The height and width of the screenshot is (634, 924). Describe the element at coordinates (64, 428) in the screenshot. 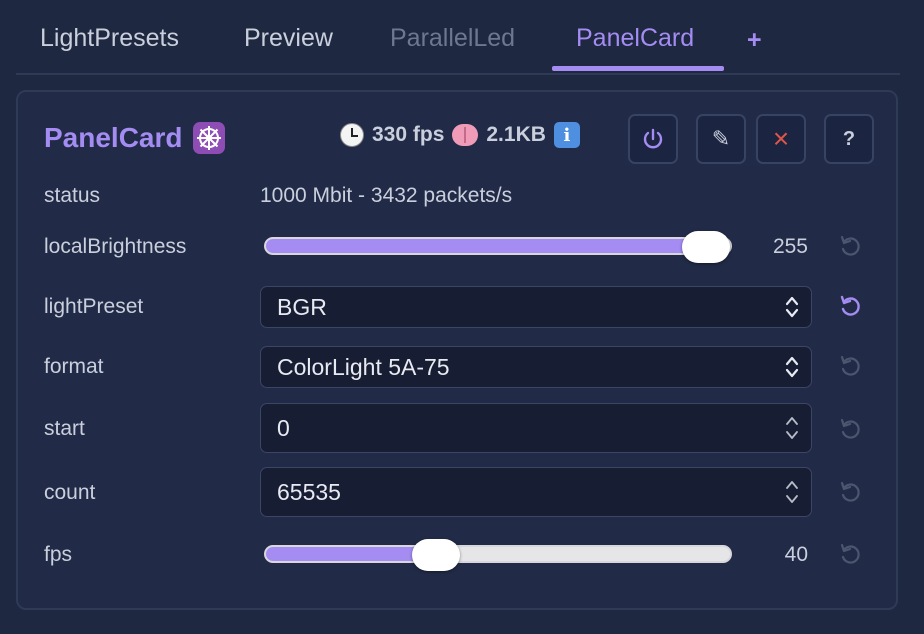

I see `start-label: start` at that location.